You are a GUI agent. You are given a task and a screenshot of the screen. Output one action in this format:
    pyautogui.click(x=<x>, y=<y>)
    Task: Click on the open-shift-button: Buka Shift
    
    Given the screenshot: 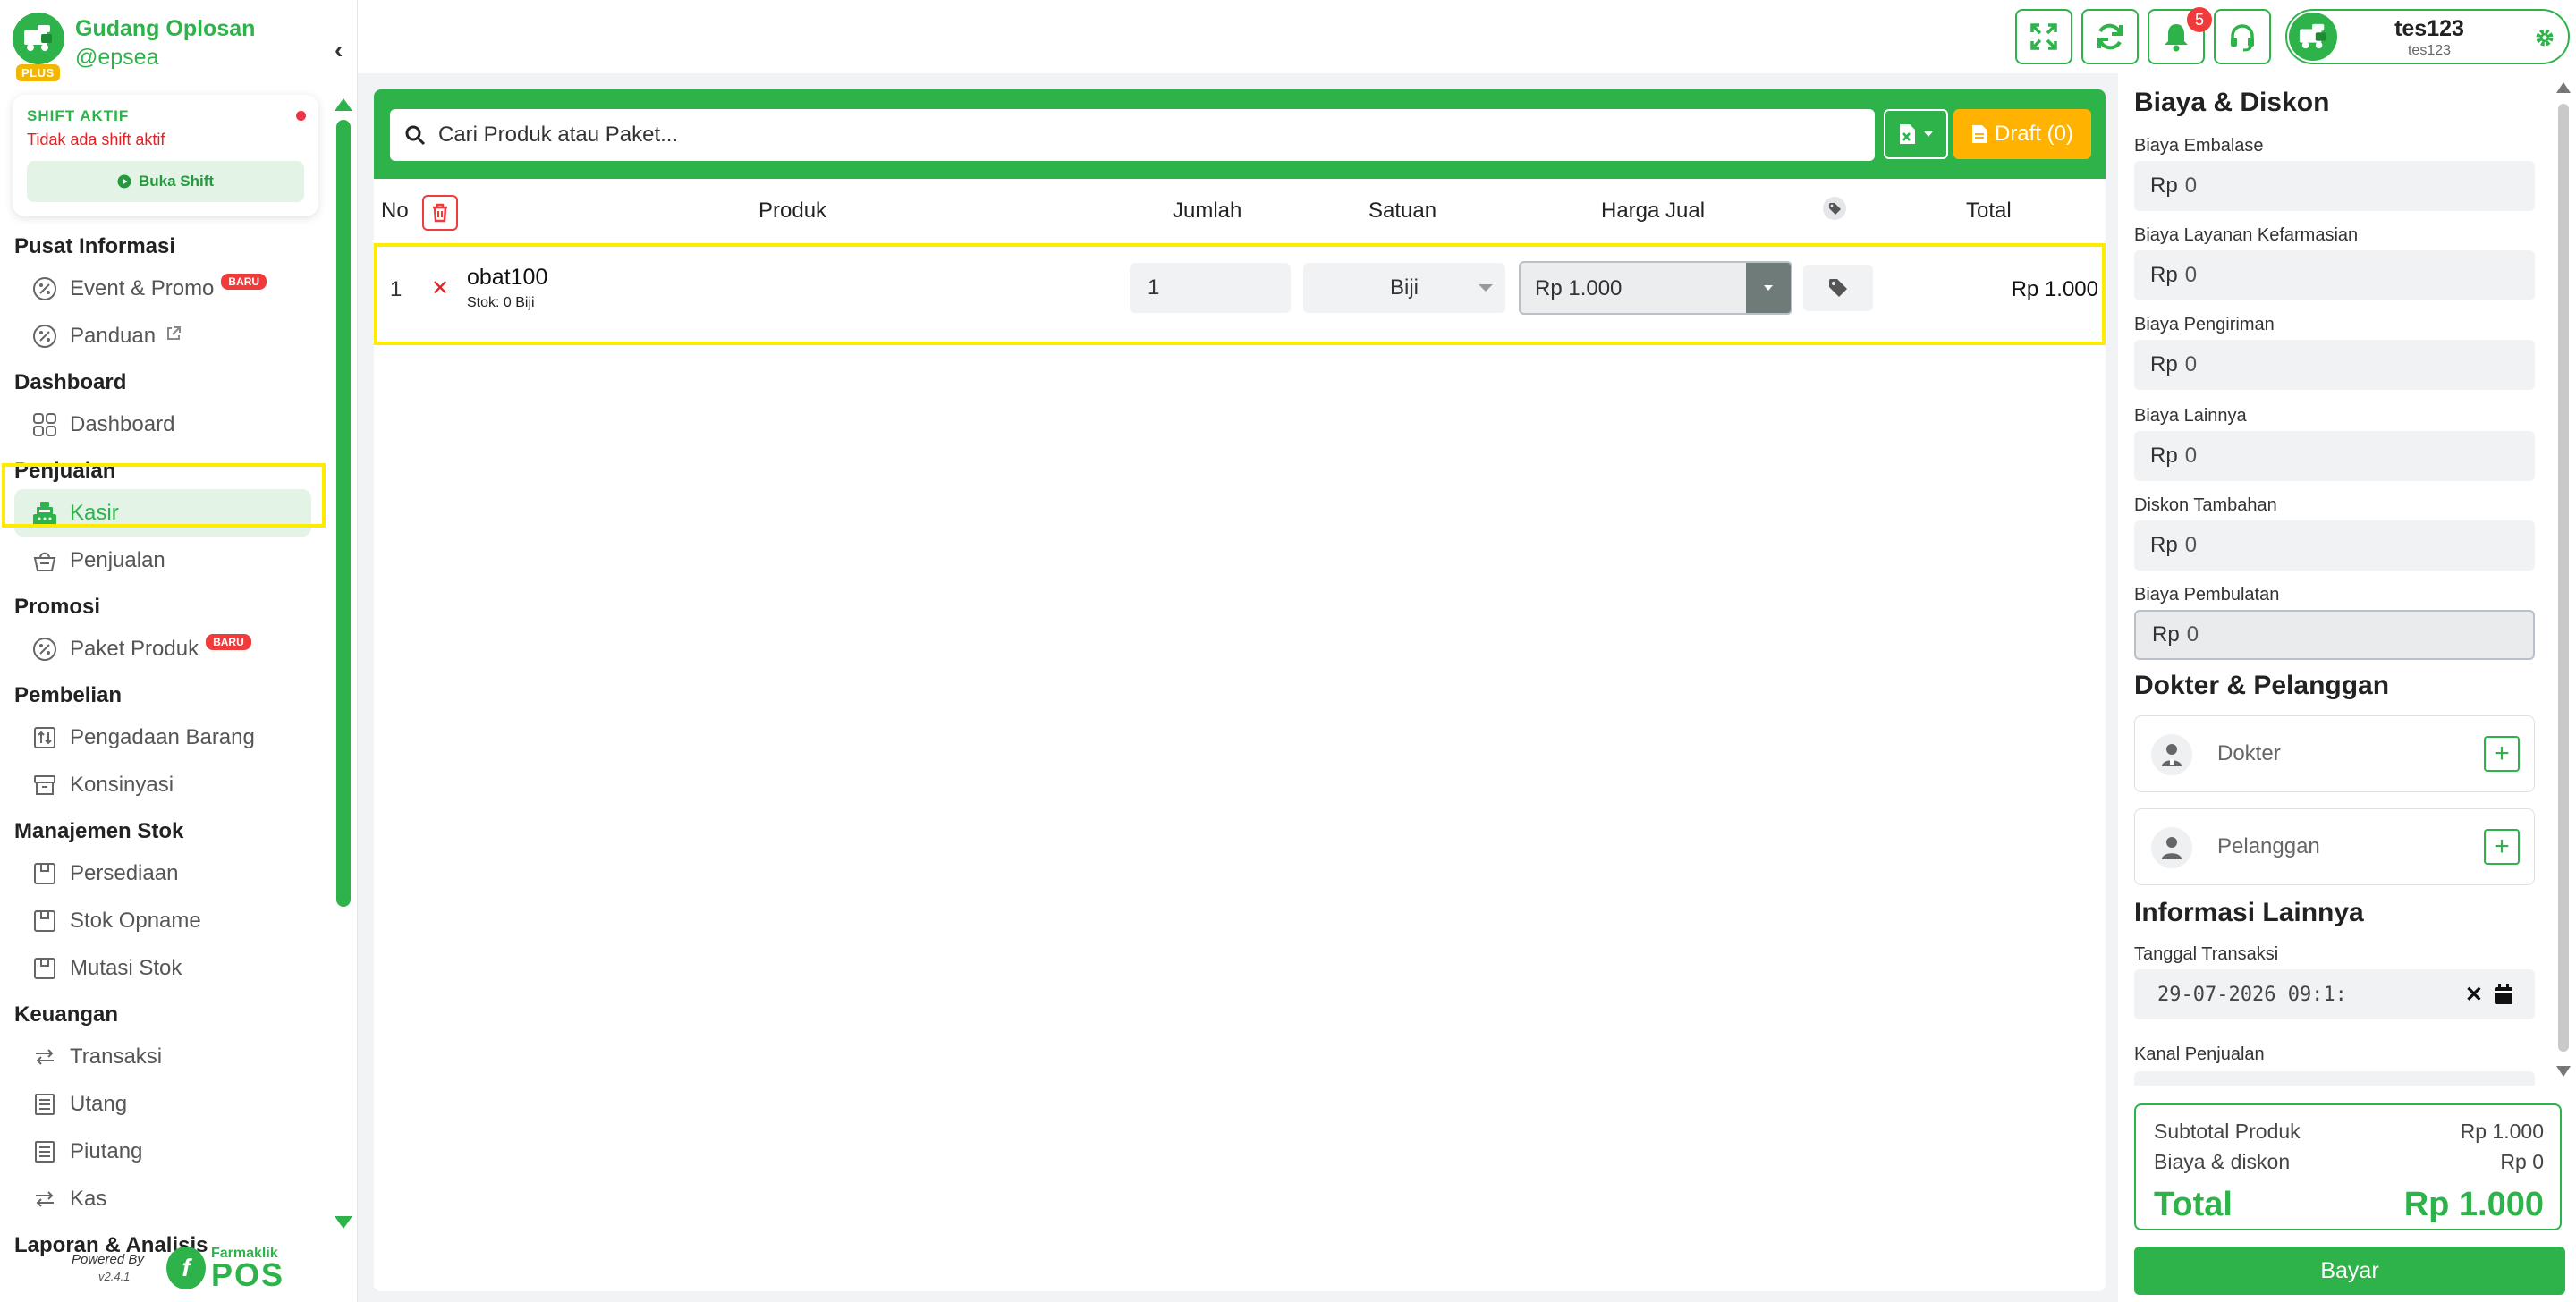 What is the action you would take?
    pyautogui.click(x=165, y=181)
    